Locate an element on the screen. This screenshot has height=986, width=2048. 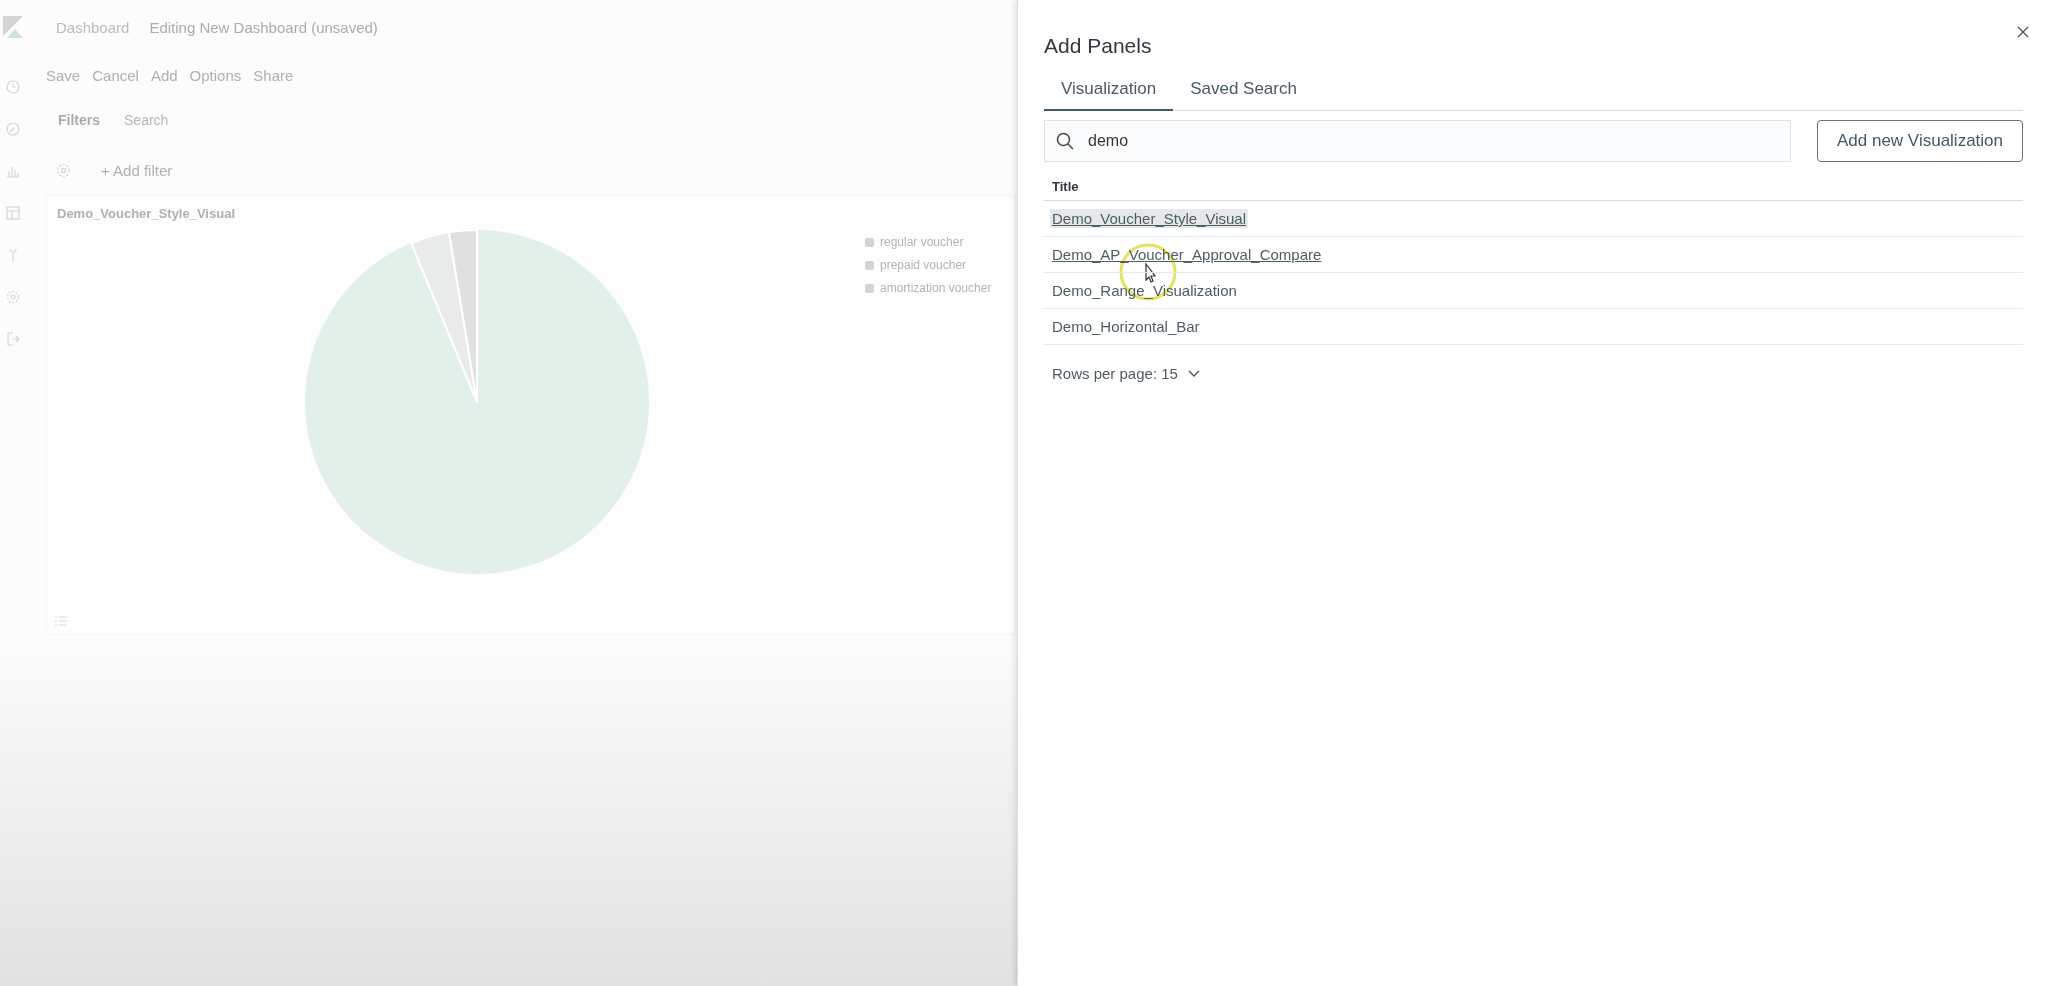
clock-icon is located at coordinates (13, 87).